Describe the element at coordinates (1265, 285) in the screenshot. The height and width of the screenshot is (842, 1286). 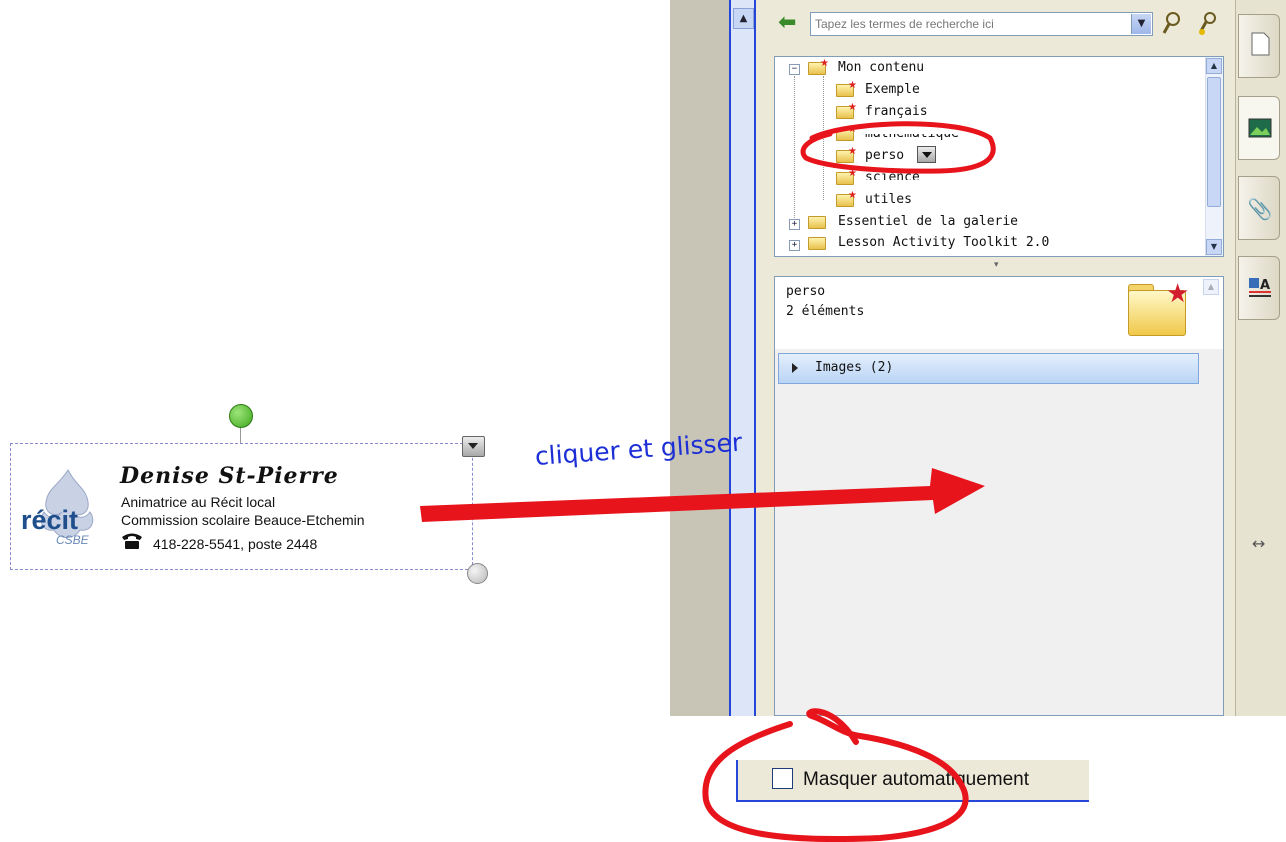
I see `svg-text: A` at that location.